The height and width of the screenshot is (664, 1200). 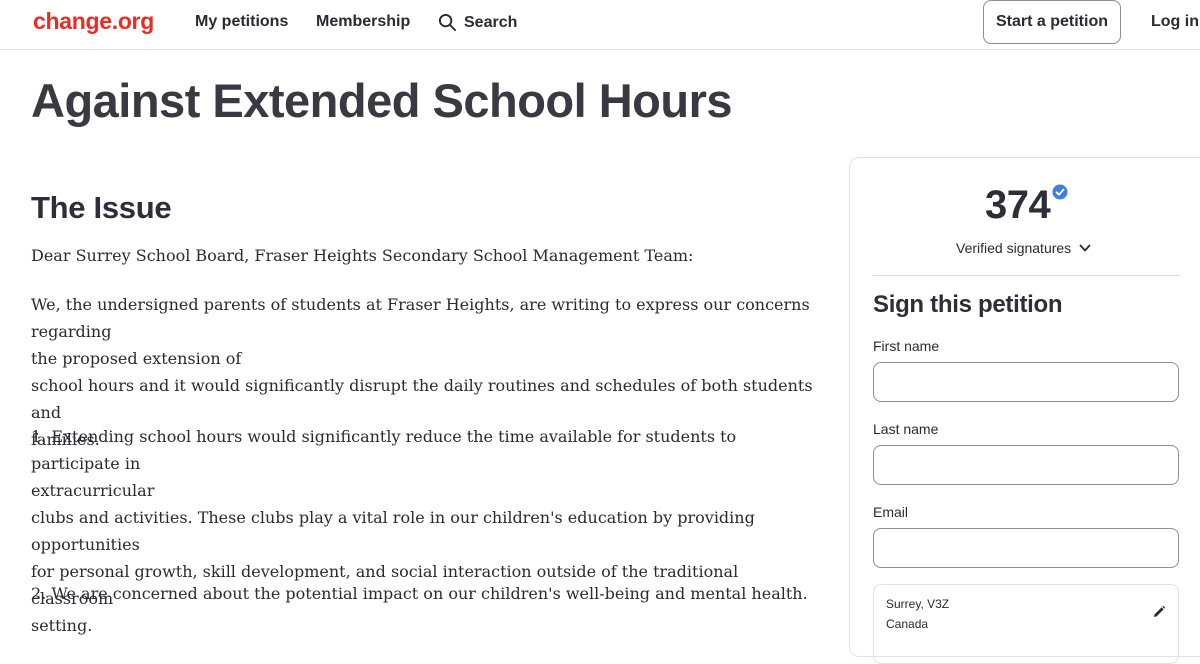 What do you see at coordinates (491, 22) in the screenshot?
I see `nav-search-label: Search` at bounding box center [491, 22].